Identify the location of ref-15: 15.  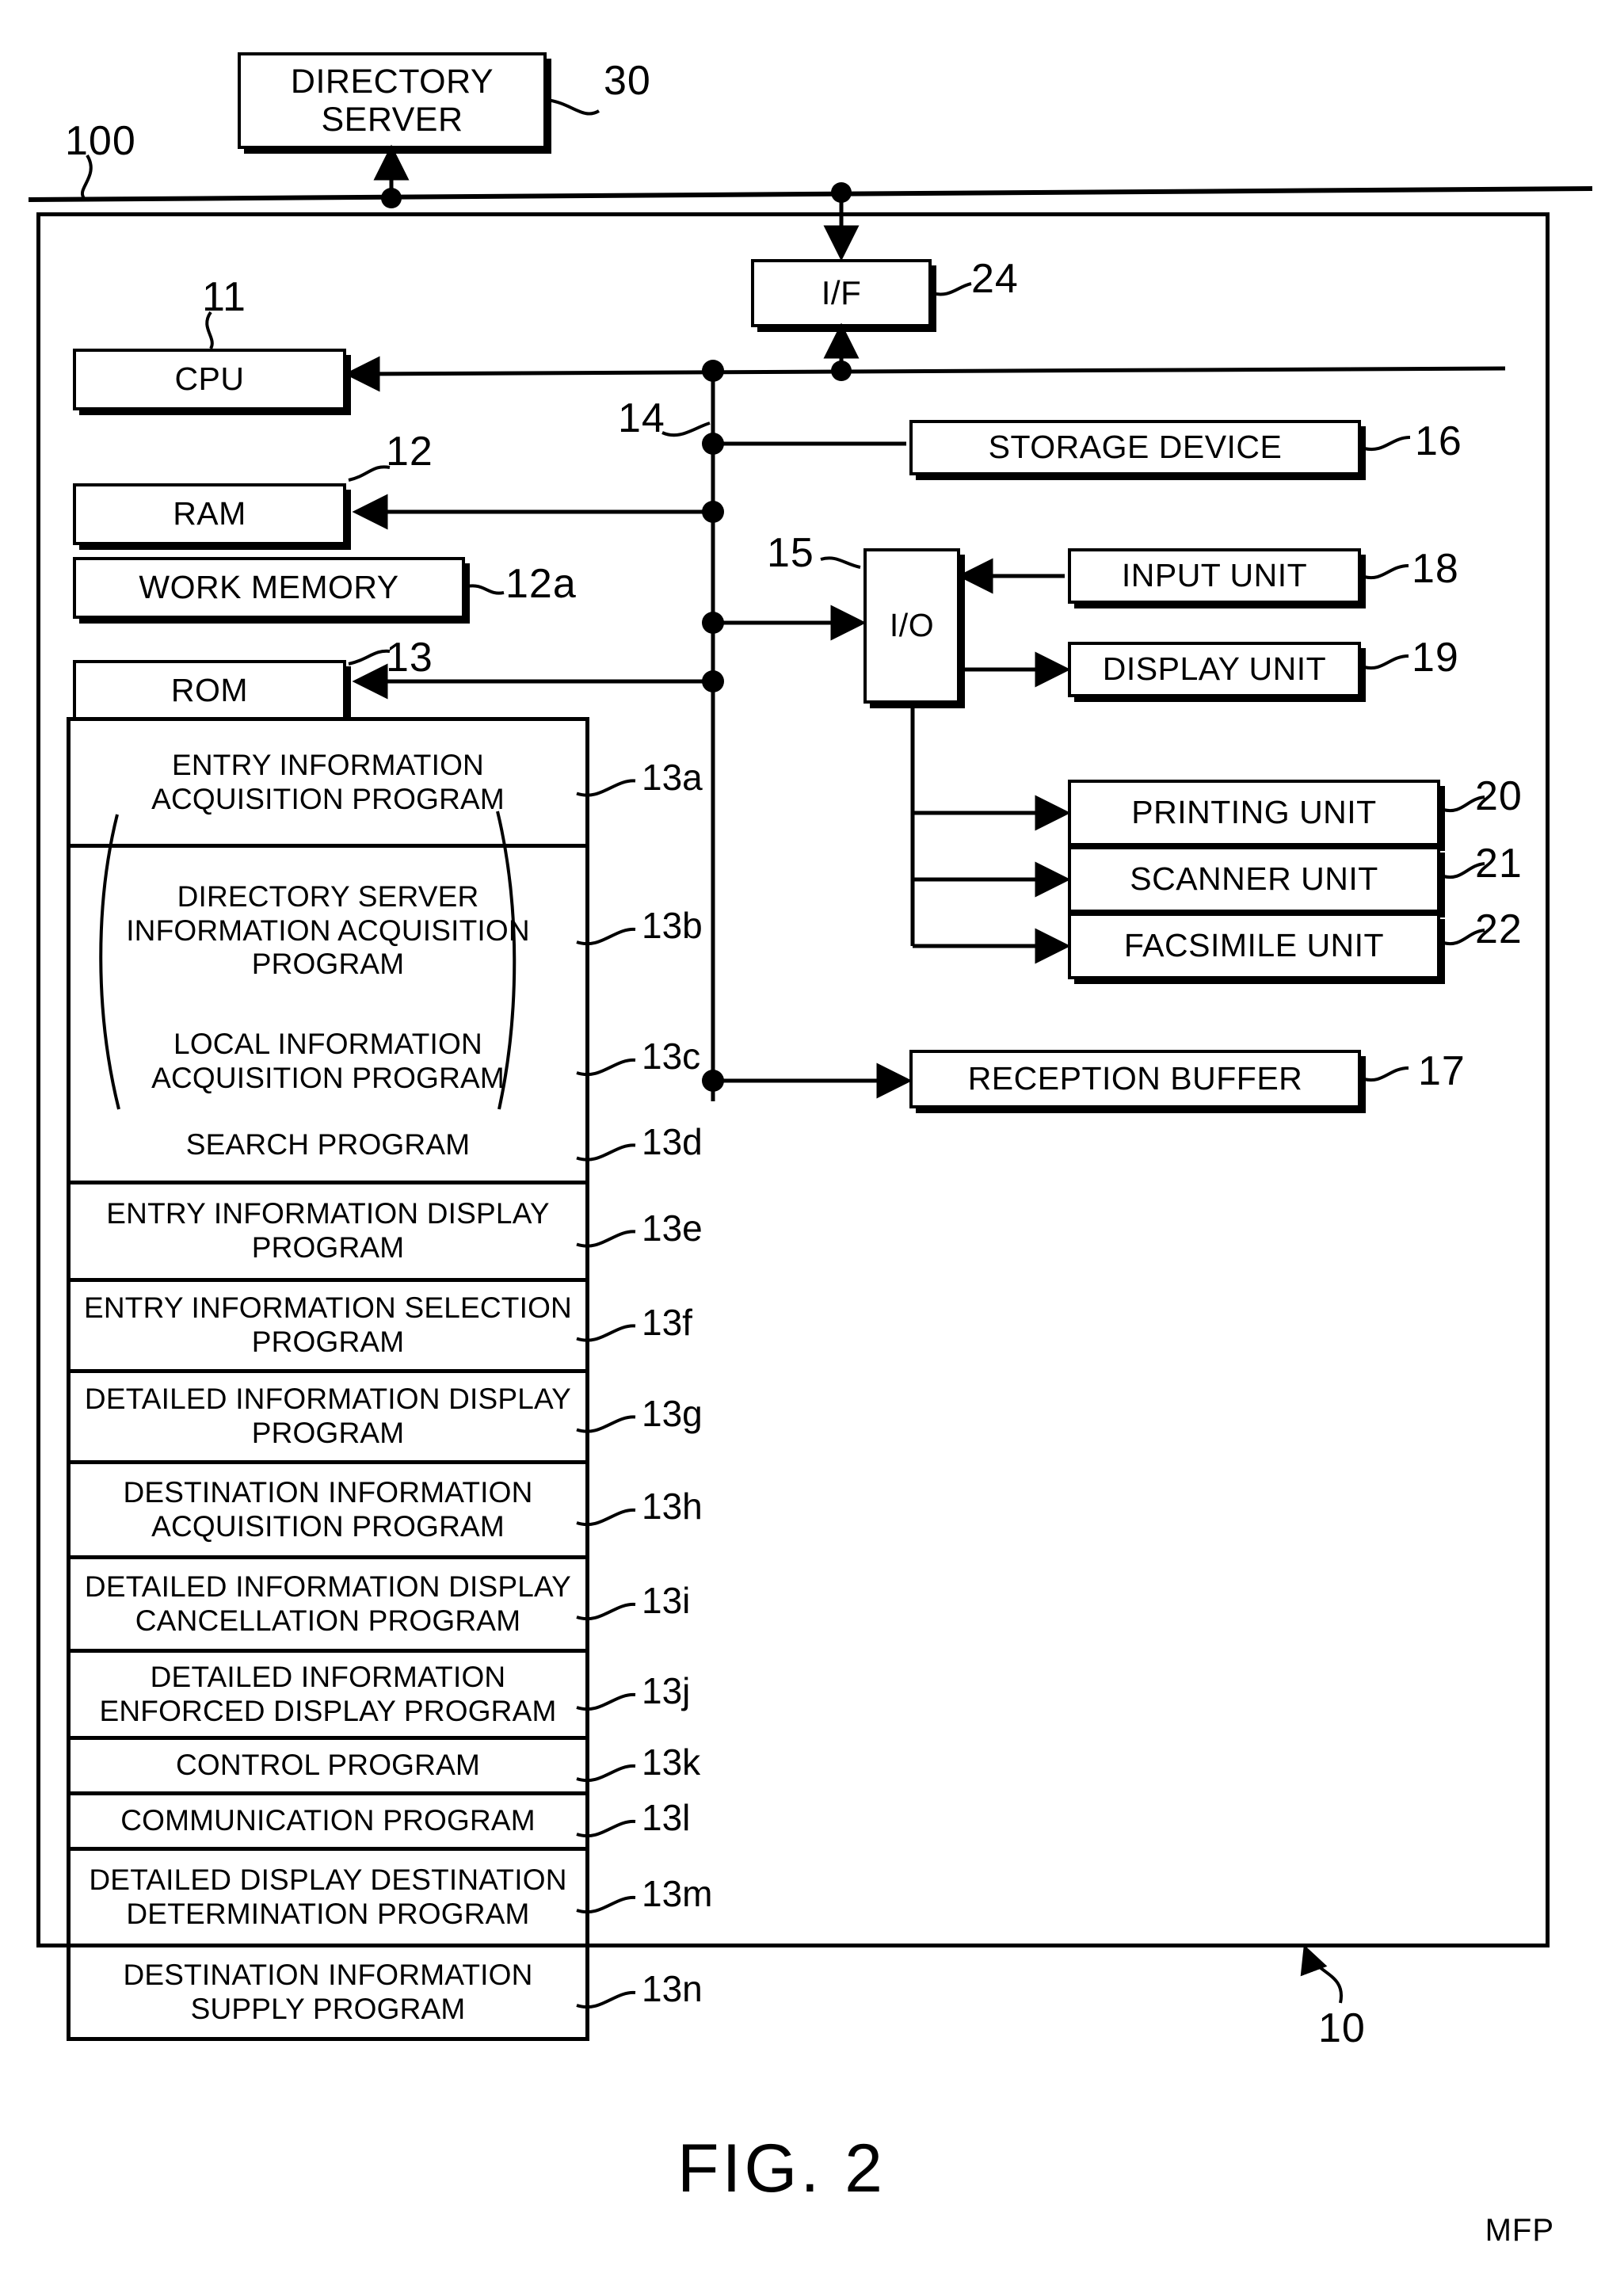
(791, 553).